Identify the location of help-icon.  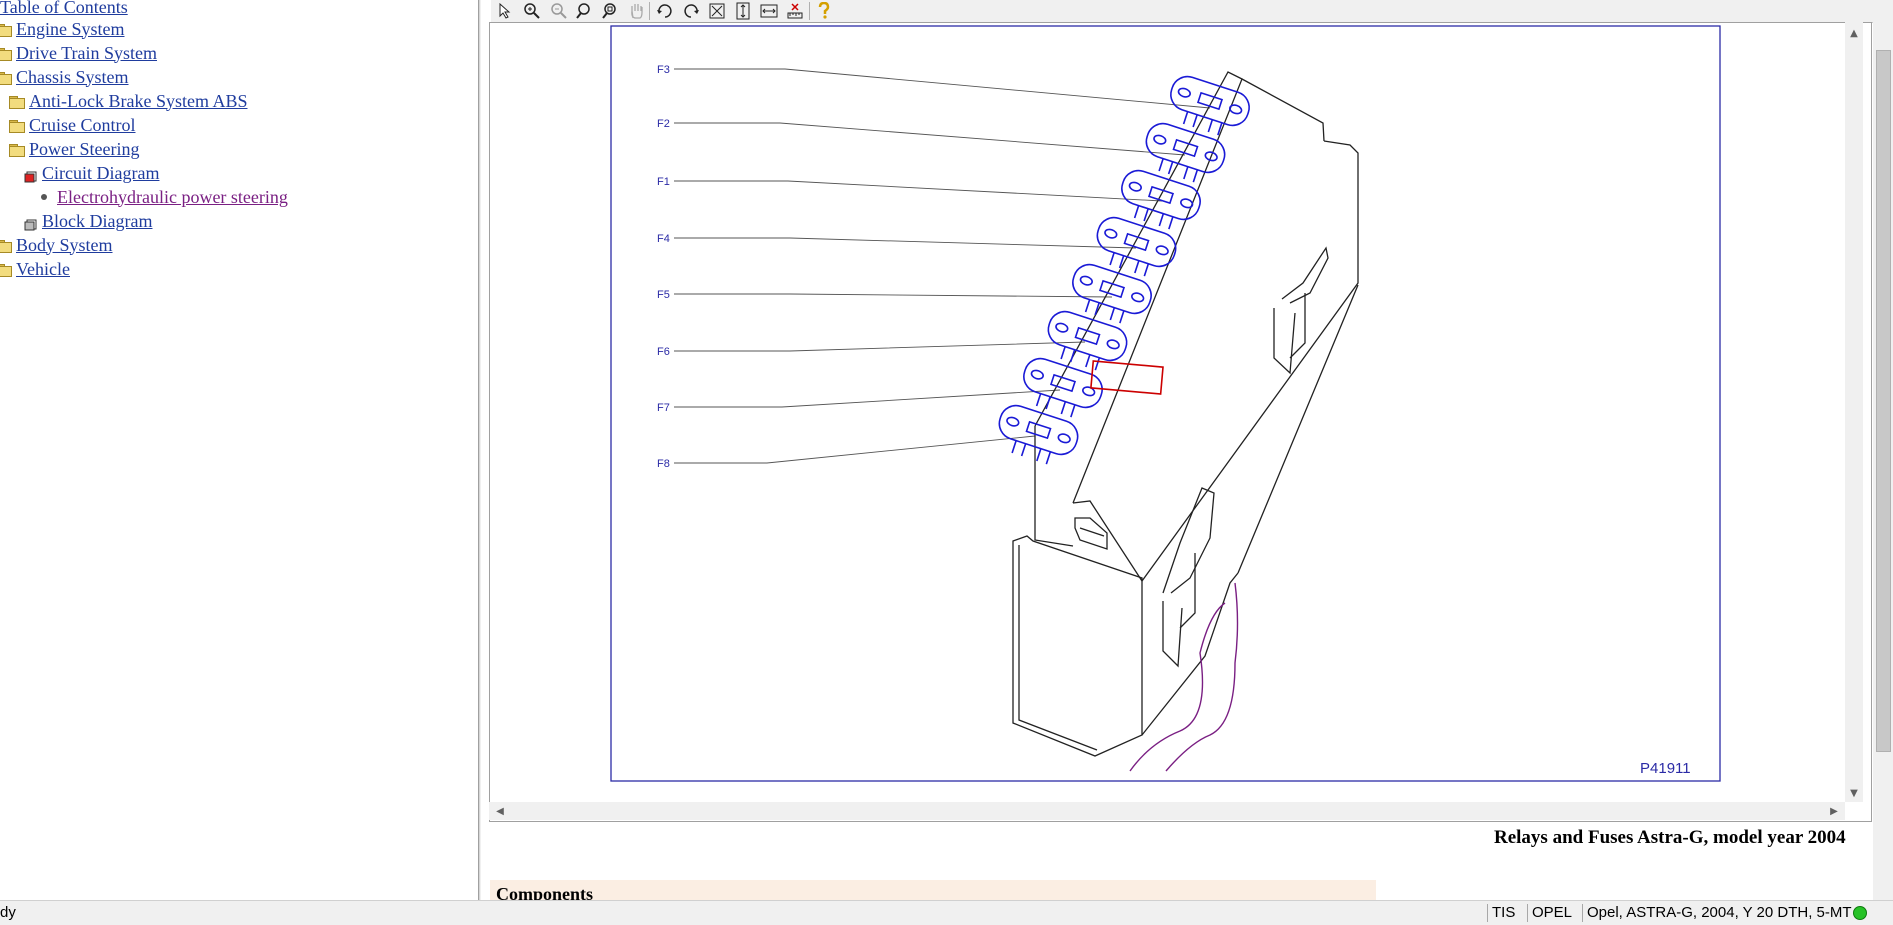
(824, 11).